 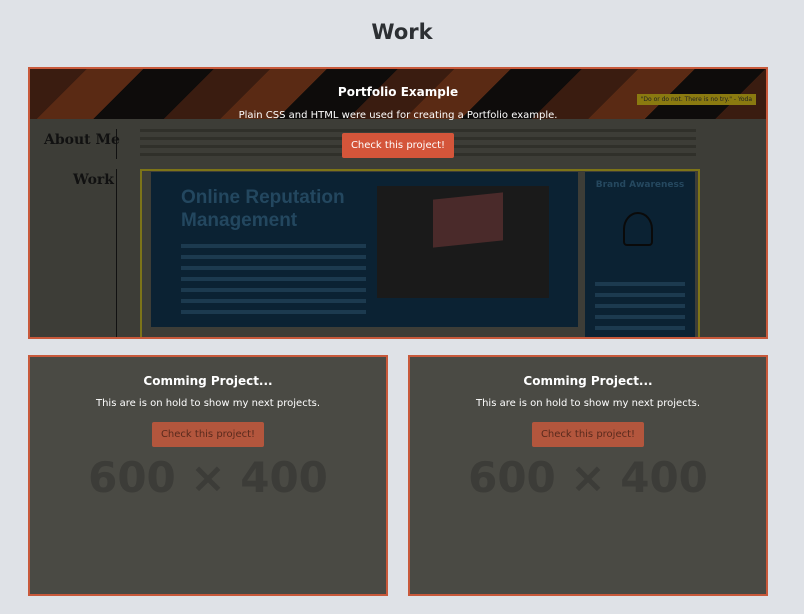 I want to click on preview-orm-text, so click(x=273, y=280).